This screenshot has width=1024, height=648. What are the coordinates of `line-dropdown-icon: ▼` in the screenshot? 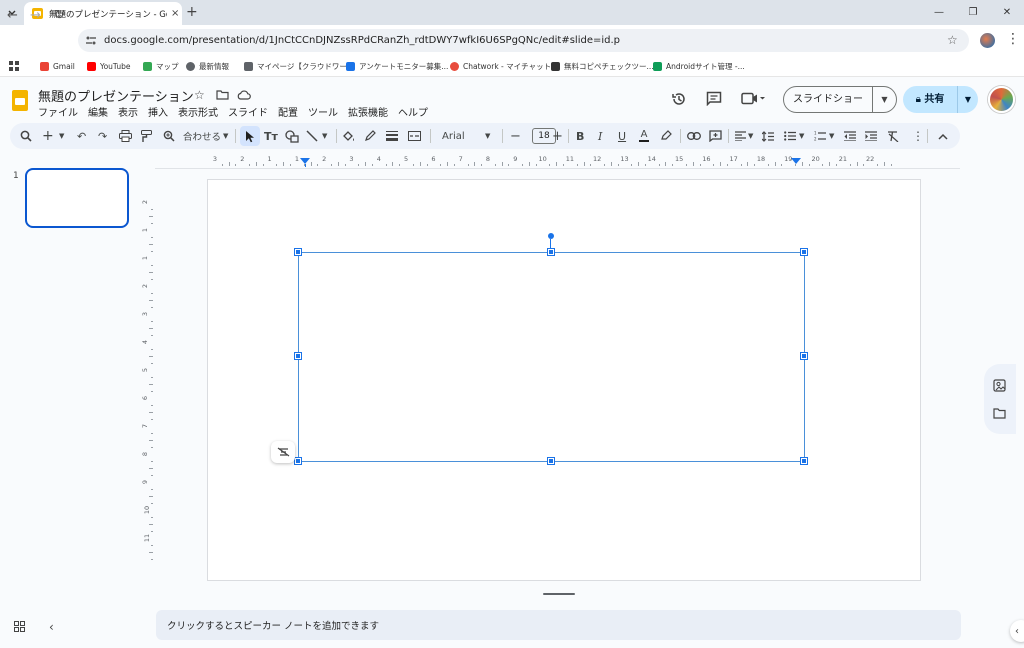 It's located at (324, 136).